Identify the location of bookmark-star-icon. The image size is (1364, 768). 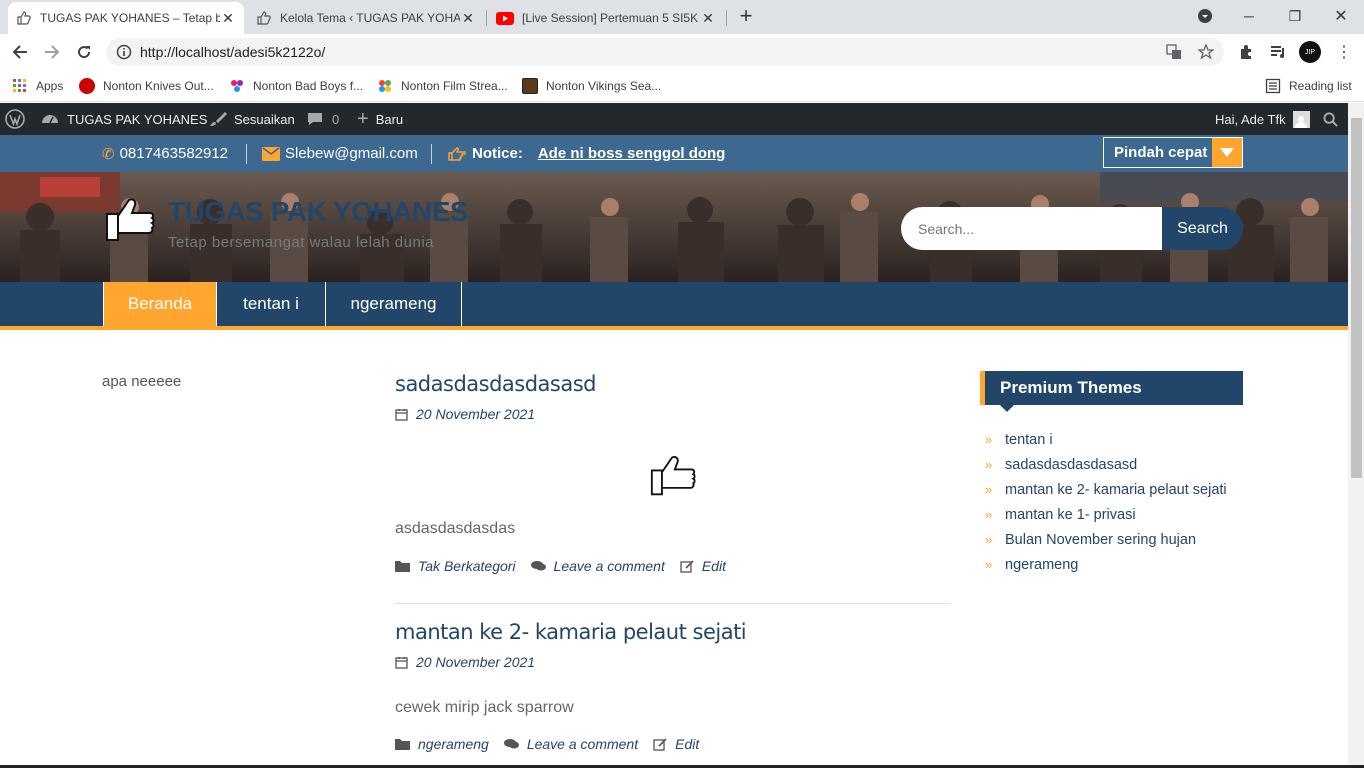
(1206, 52).